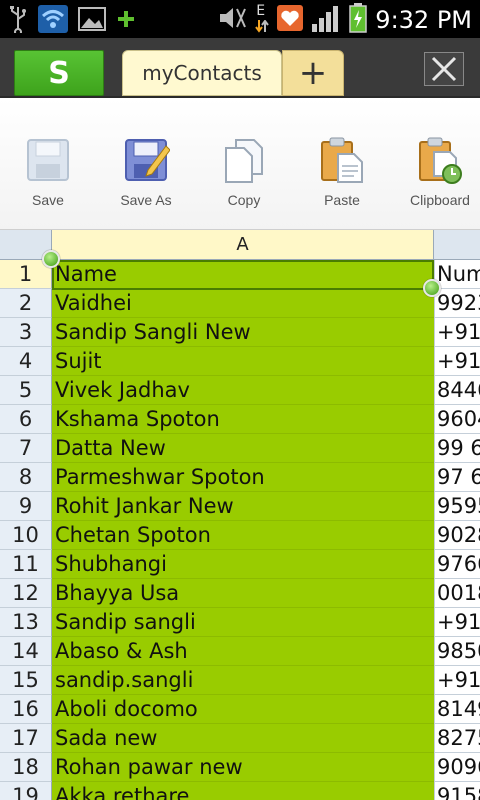 The image size is (480, 800). What do you see at coordinates (457, 651) in the screenshot?
I see `cell-number: 9850` at bounding box center [457, 651].